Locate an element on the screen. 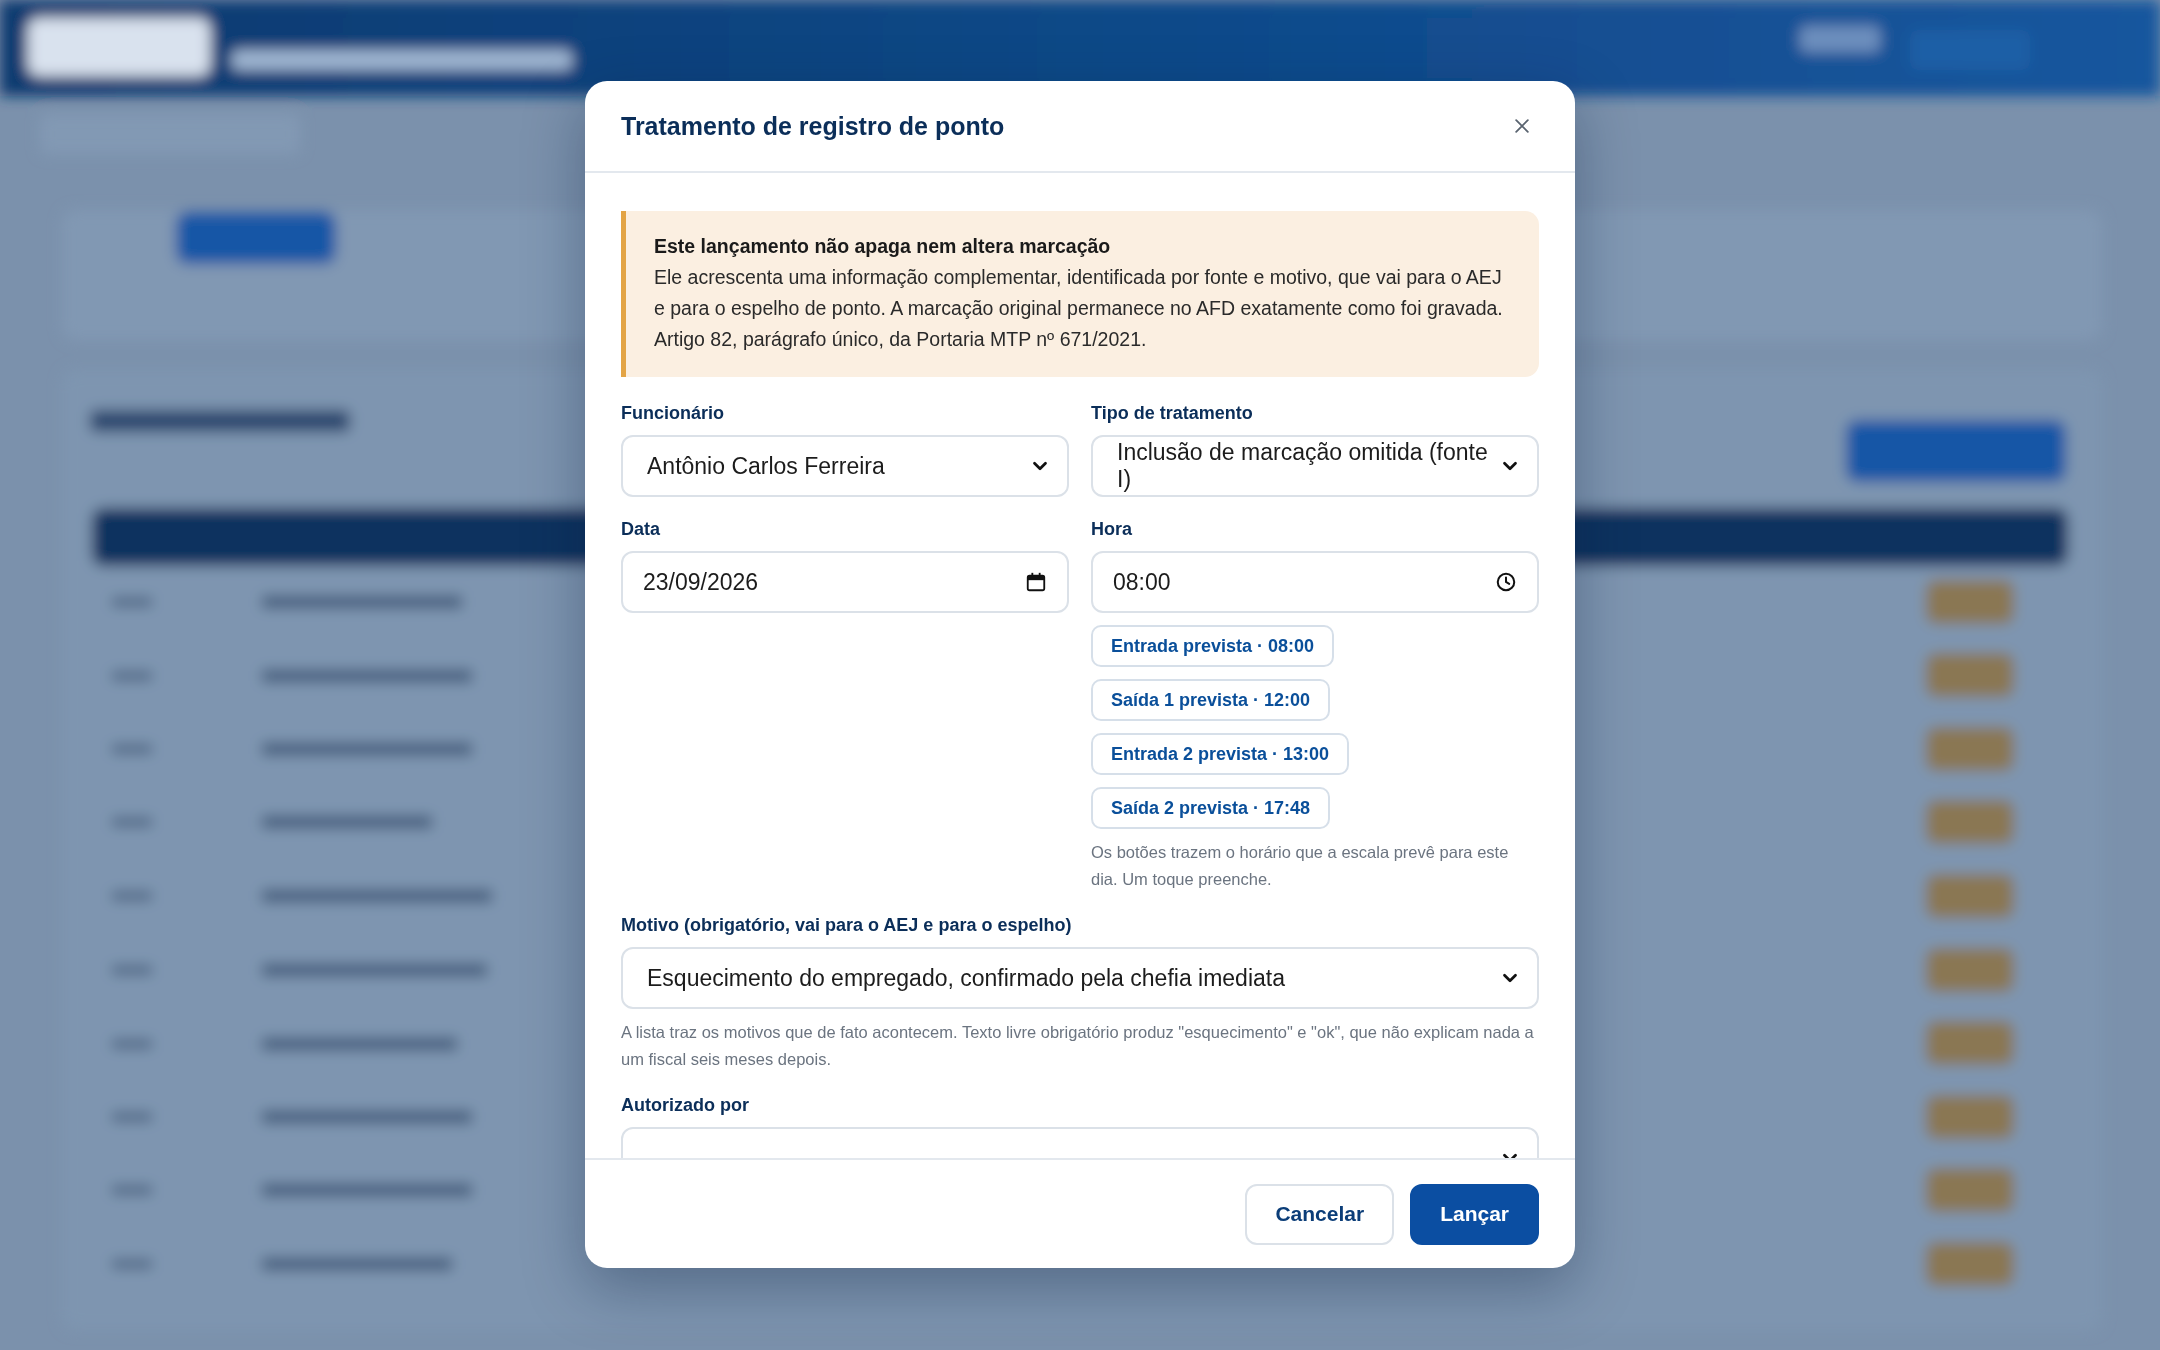 This screenshot has width=2160, height=1350. suggestion-button: Entrada prevista · 08:00 is located at coordinates (1213, 646).